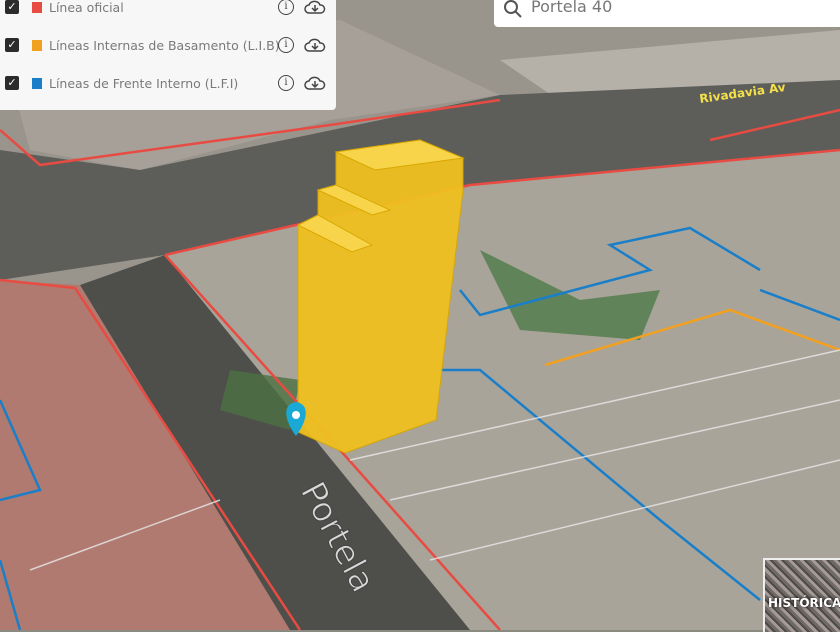 This screenshot has height=632, width=840. Describe the element at coordinates (801, 595) in the screenshot. I see `basemap-toggle-historica: HISTÓRICA` at that location.